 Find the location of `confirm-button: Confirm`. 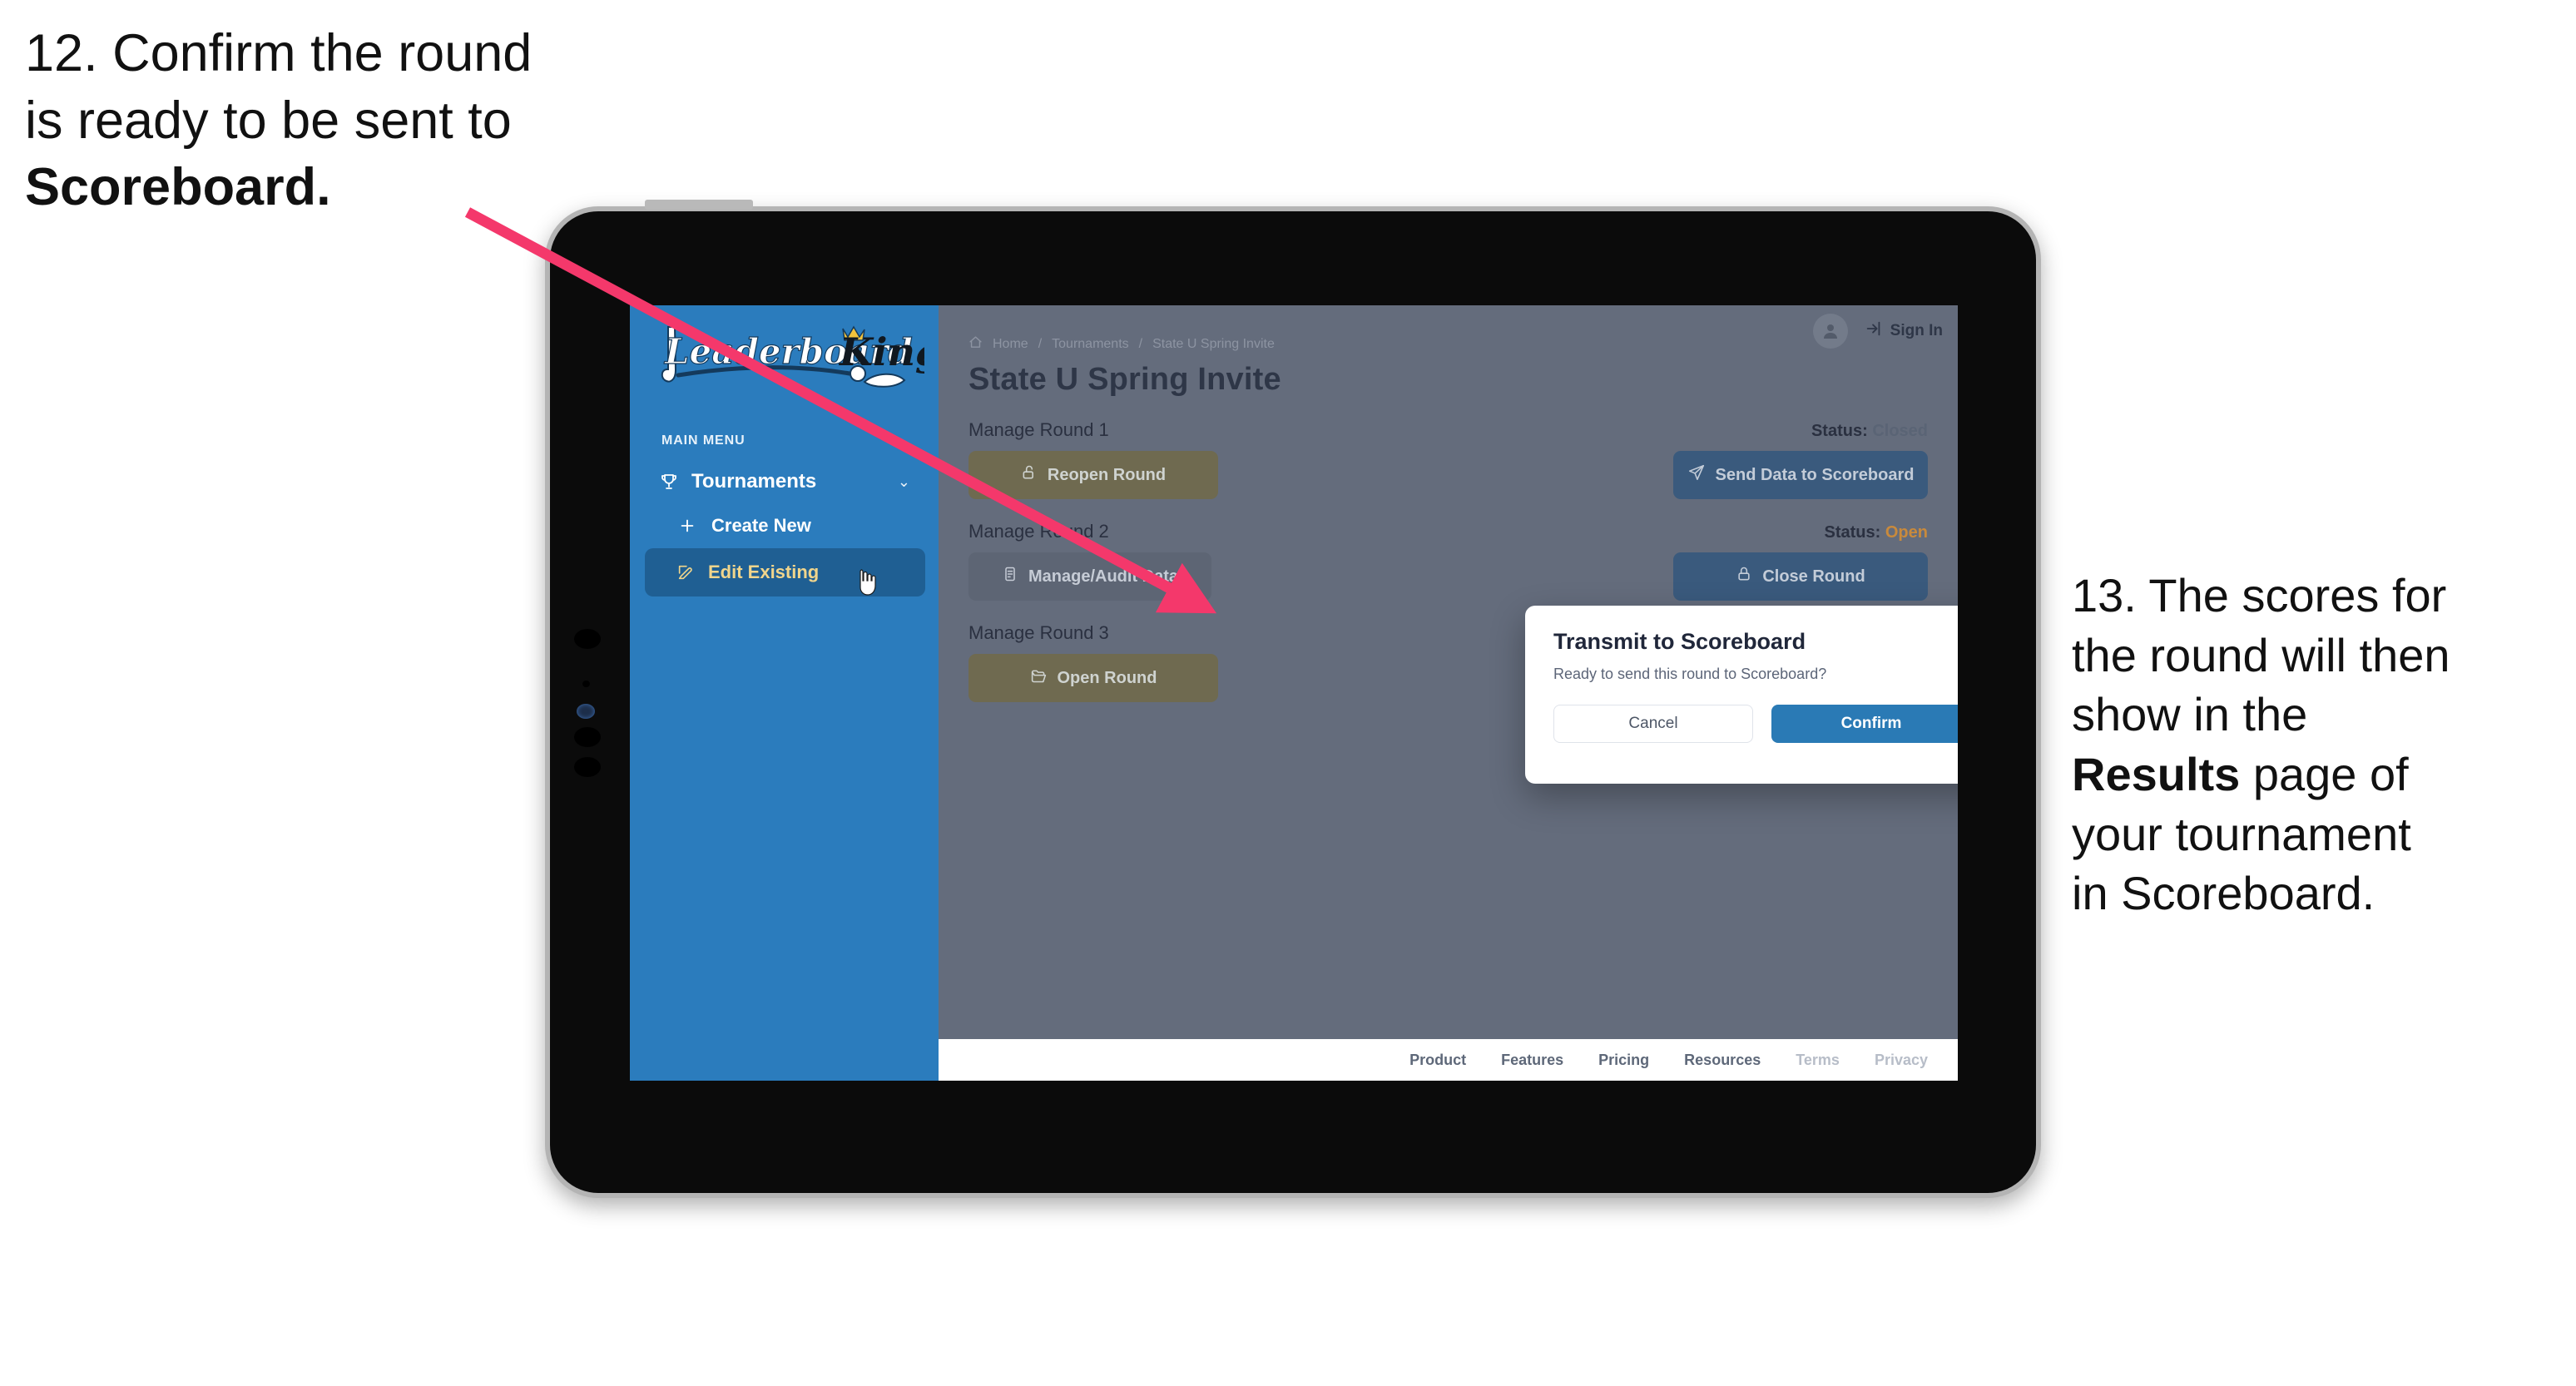

confirm-button: Confirm is located at coordinates (1864, 724).